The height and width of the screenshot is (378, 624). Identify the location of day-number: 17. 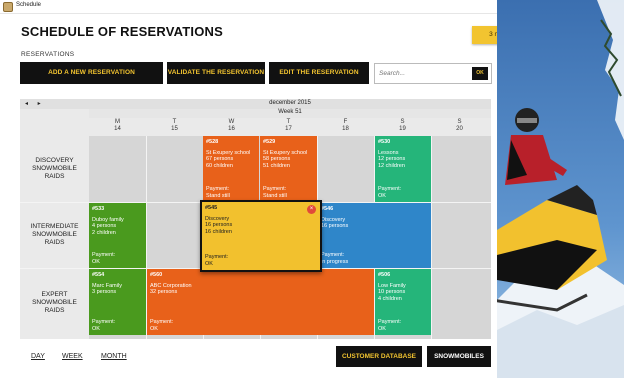
(288, 129).